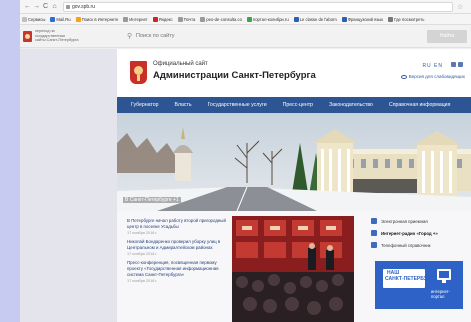  I want to click on find-button: Найти, so click(447, 36).